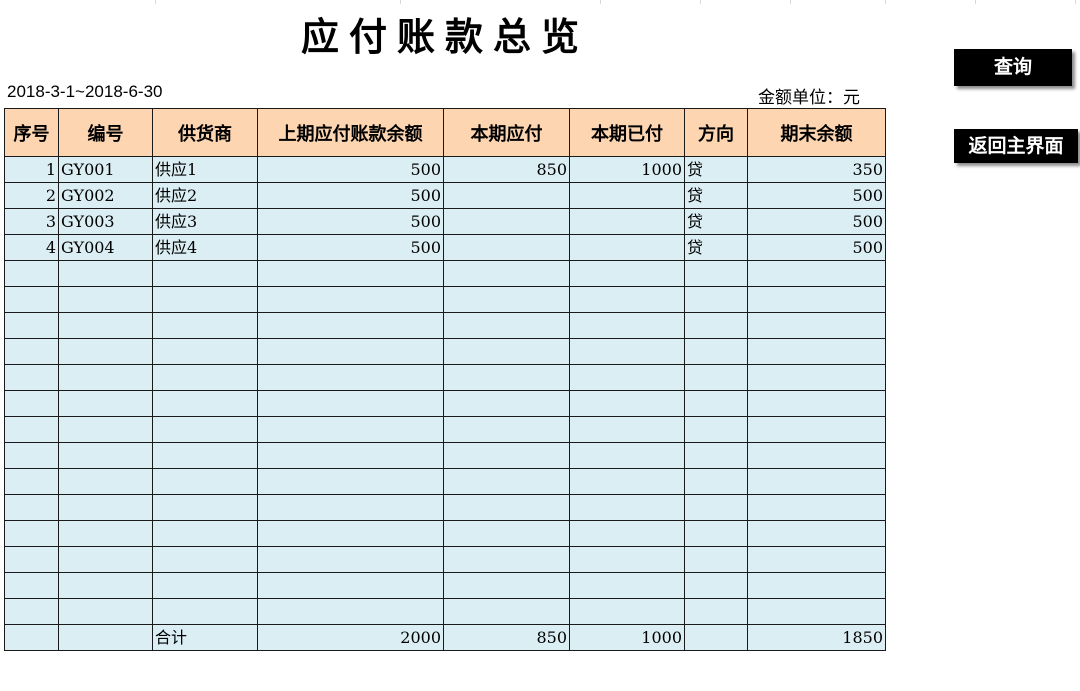 Image resolution: width=1080 pixels, height=691 pixels. What do you see at coordinates (1013, 67) in the screenshot?
I see `query-button: 查询` at bounding box center [1013, 67].